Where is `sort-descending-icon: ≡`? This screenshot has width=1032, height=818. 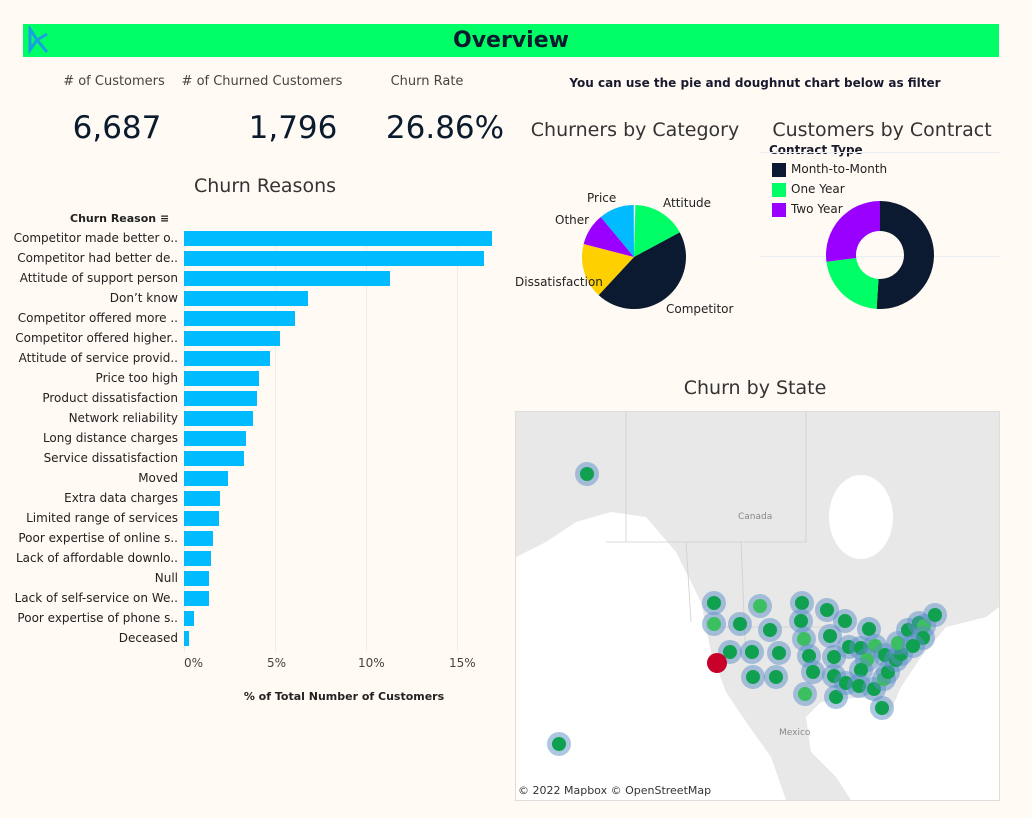 sort-descending-icon: ≡ is located at coordinates (164, 218).